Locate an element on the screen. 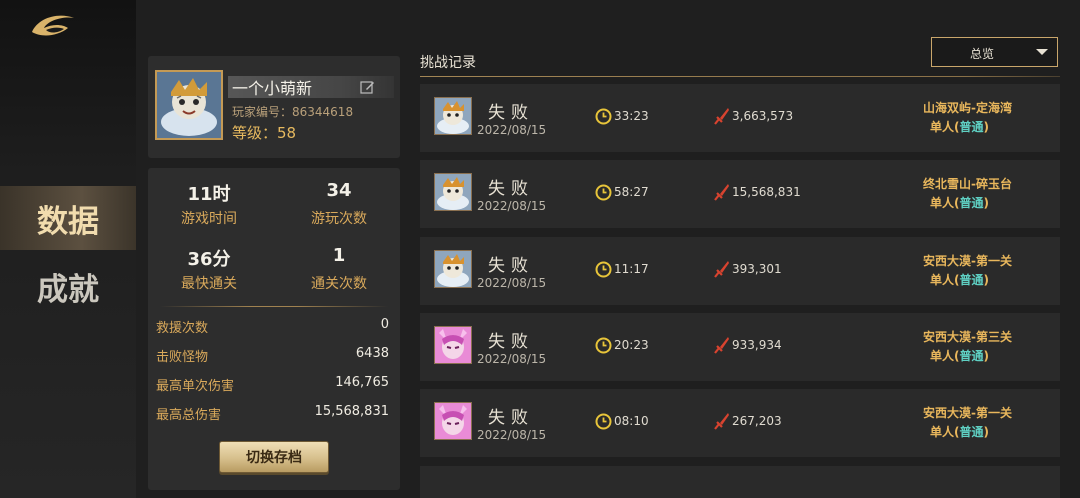 The height and width of the screenshot is (498, 1080). max-single-damage-value: 146,765 is located at coordinates (362, 382).